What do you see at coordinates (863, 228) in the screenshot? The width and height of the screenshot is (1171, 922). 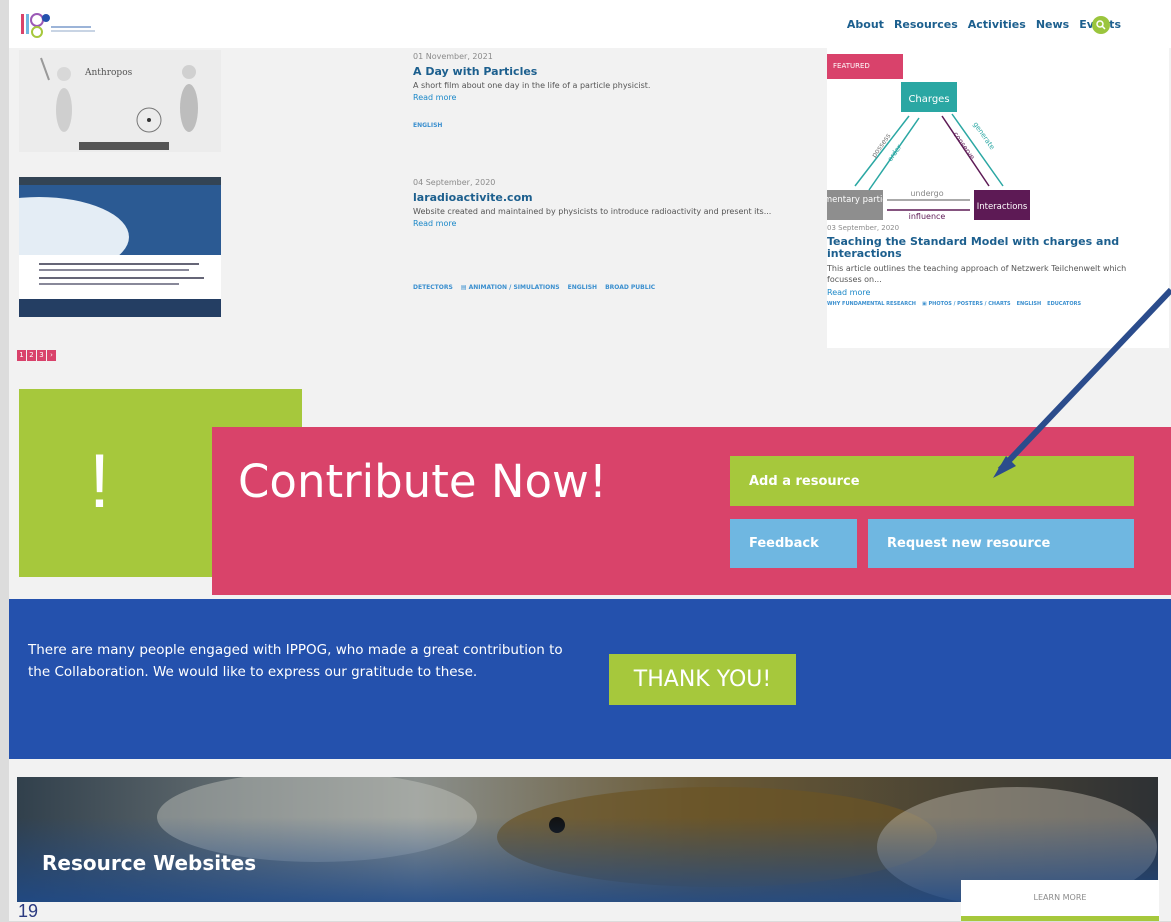 I see `featured-date: 03 September, 2020` at bounding box center [863, 228].